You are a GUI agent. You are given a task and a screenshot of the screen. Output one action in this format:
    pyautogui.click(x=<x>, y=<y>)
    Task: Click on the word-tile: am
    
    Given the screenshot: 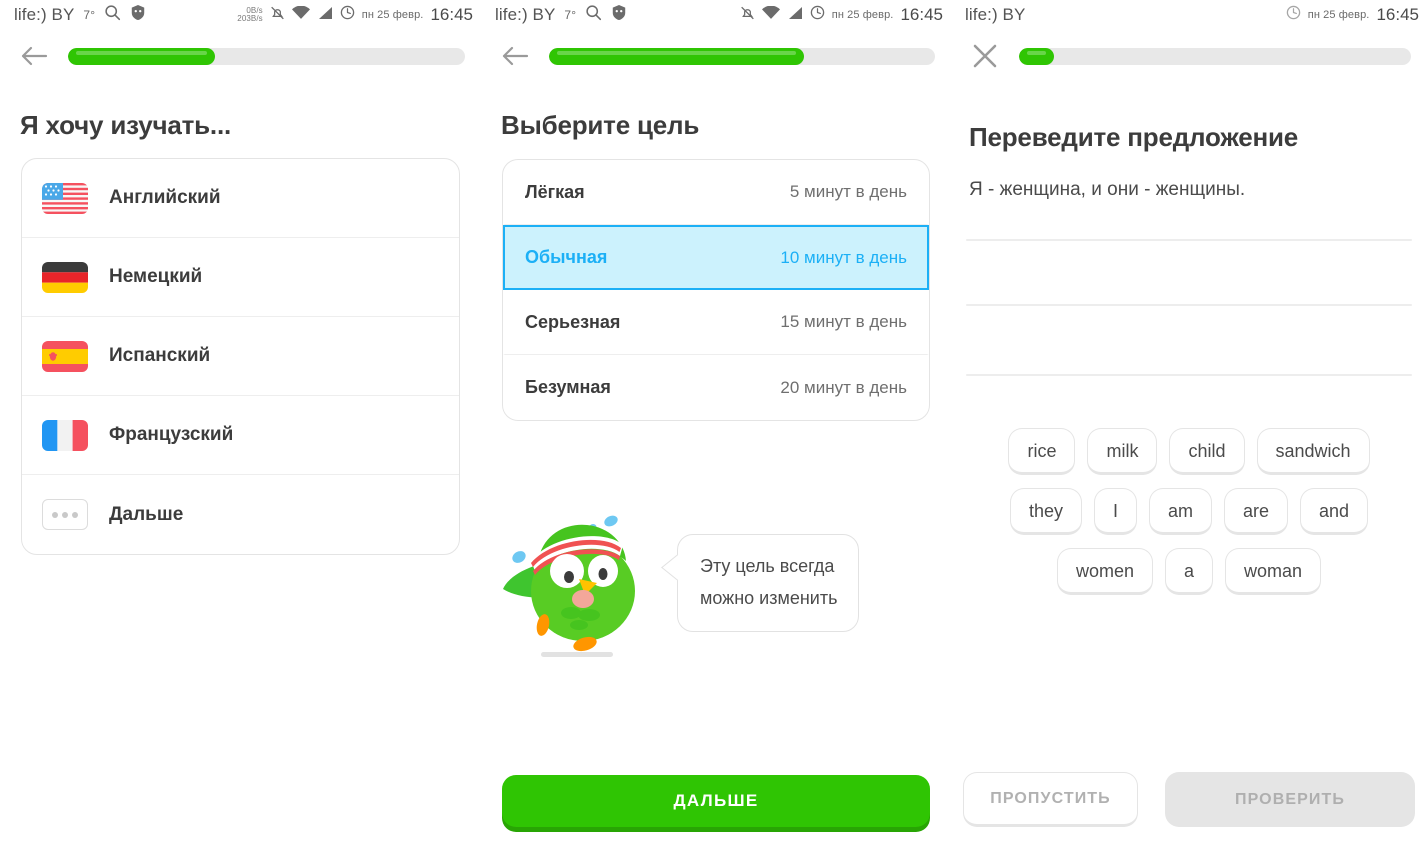 What is the action you would take?
    pyautogui.click(x=1180, y=511)
    